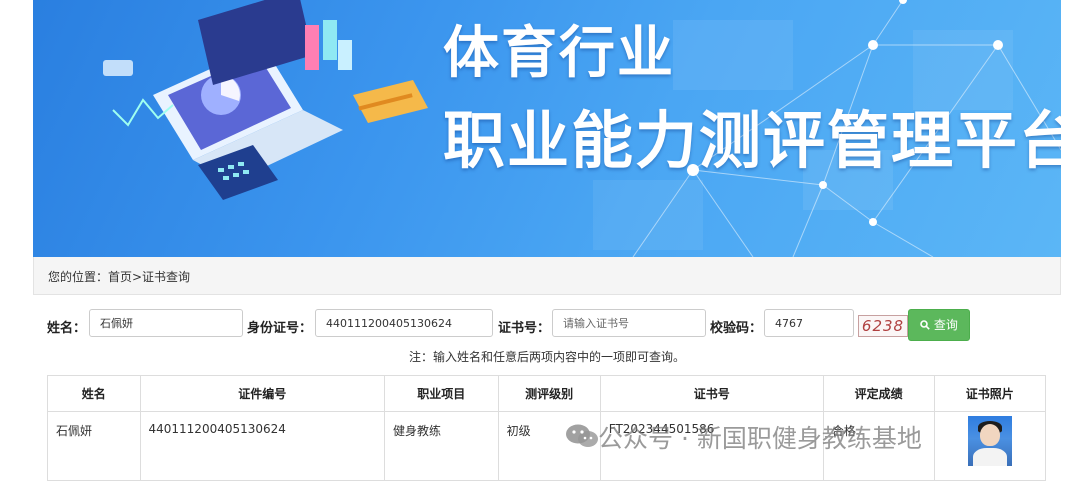  I want to click on breadcrumb-bar: 您的位置：首页>证书查询, so click(547, 276).